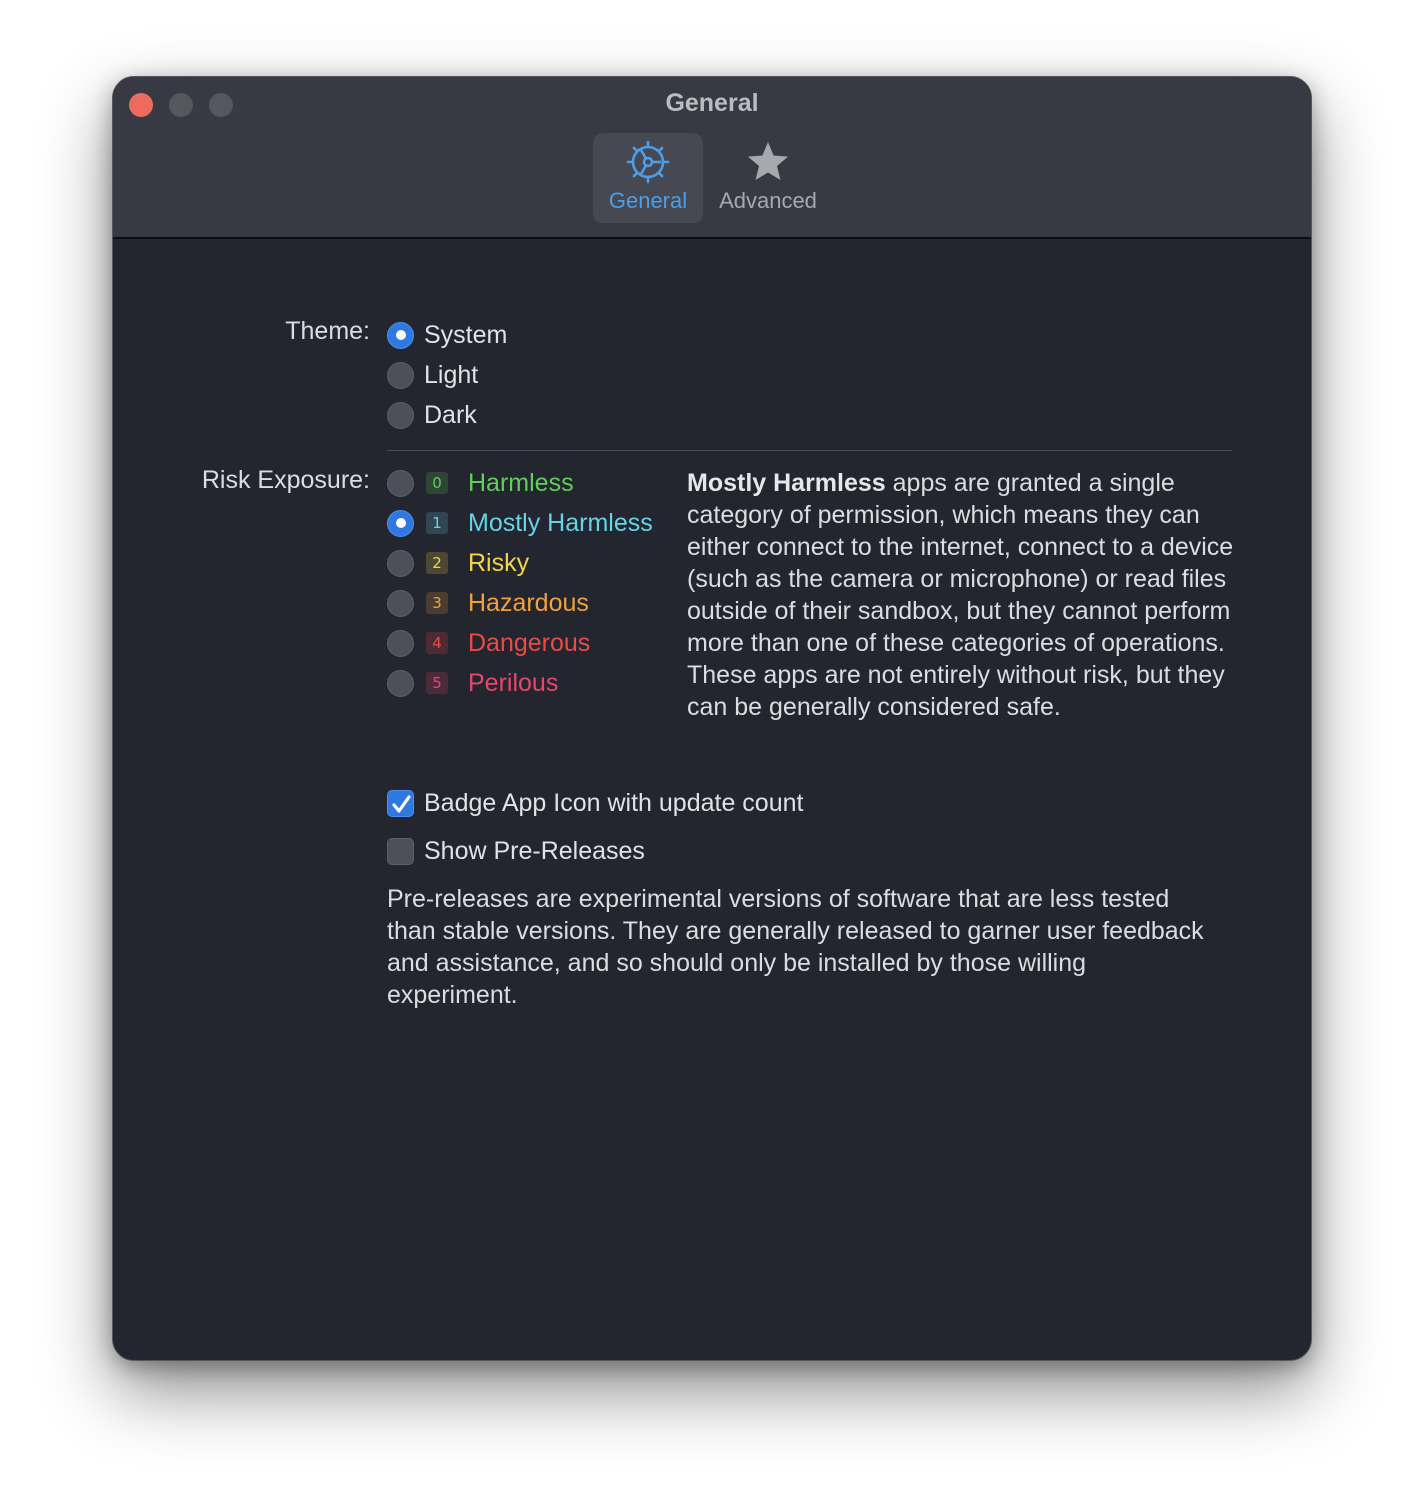  I want to click on prerelease-checkbox, so click(400, 851).